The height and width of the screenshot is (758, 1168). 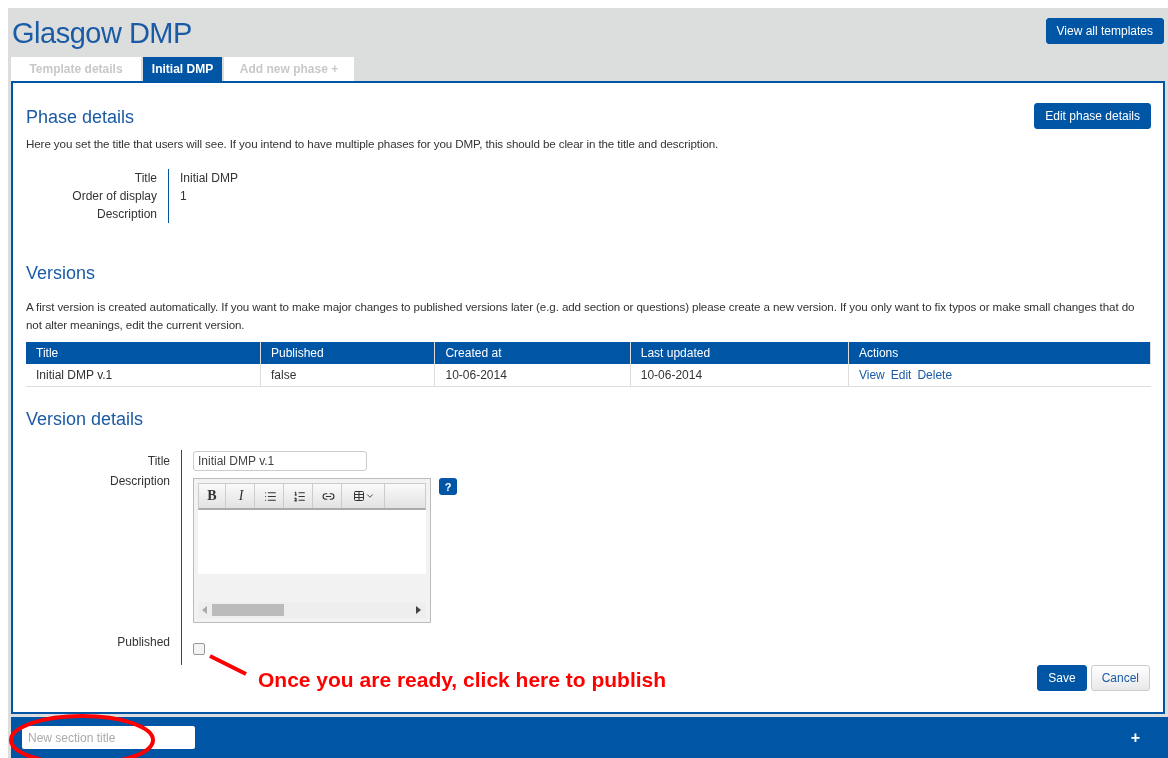 What do you see at coordinates (241, 496) in the screenshot?
I see `format-button: I` at bounding box center [241, 496].